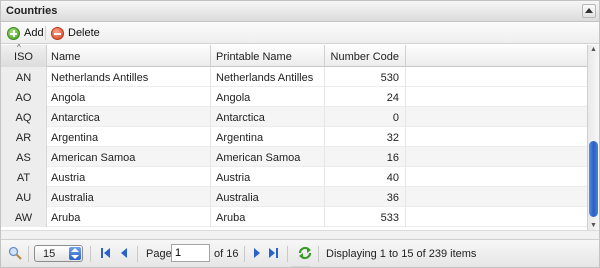 The height and width of the screenshot is (268, 600). What do you see at coordinates (84, 33) in the screenshot?
I see `delete-button-label: Delete` at bounding box center [84, 33].